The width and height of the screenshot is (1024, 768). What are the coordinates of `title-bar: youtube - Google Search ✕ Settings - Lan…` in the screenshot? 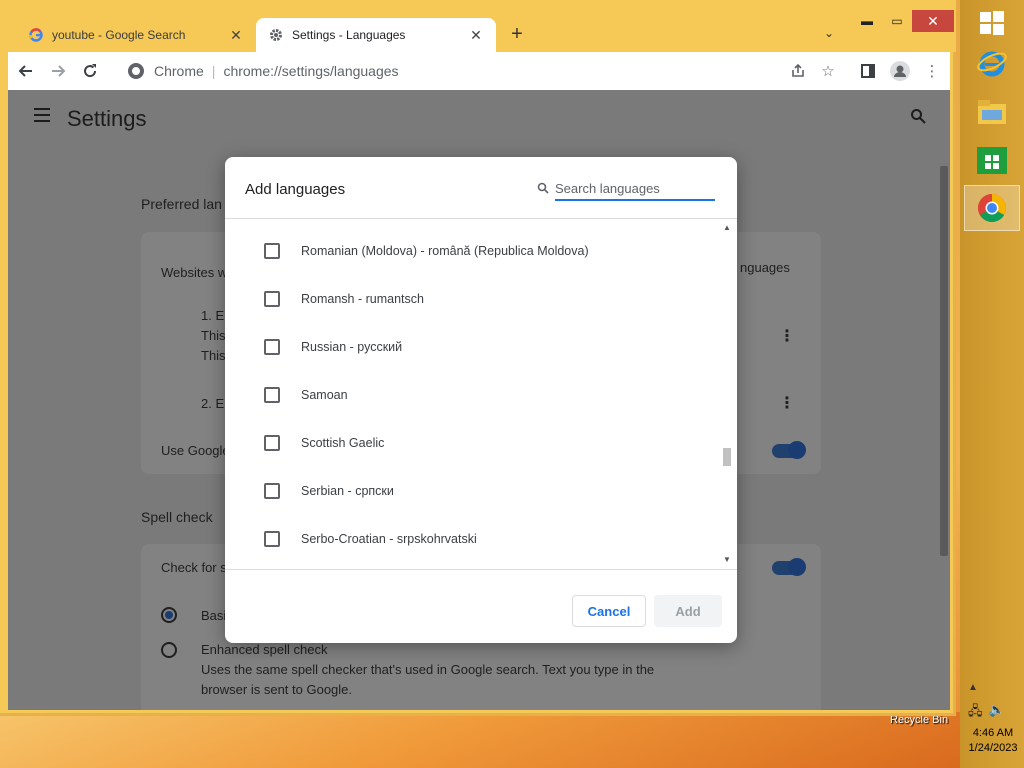 It's located at (478, 26).